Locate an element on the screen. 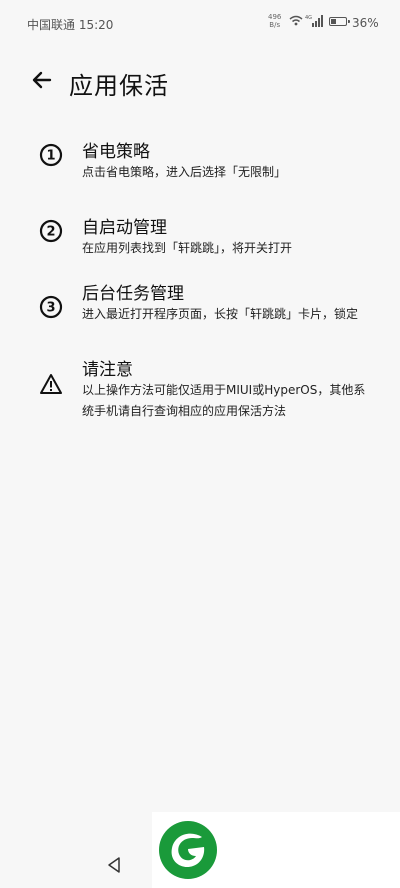  wifi-icon is located at coordinates (296, 20).